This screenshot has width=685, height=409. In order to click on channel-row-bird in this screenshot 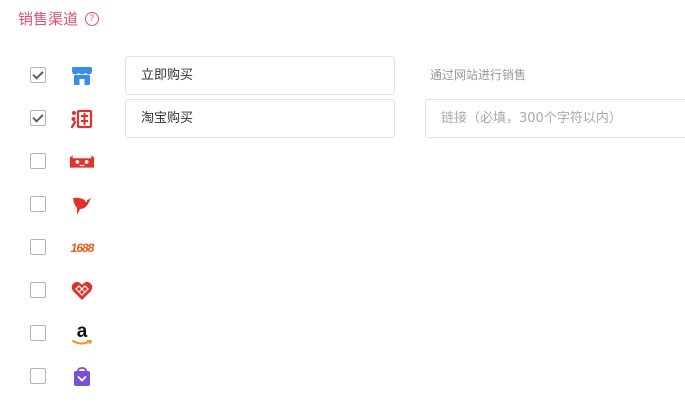, I will do `click(342, 205)`.